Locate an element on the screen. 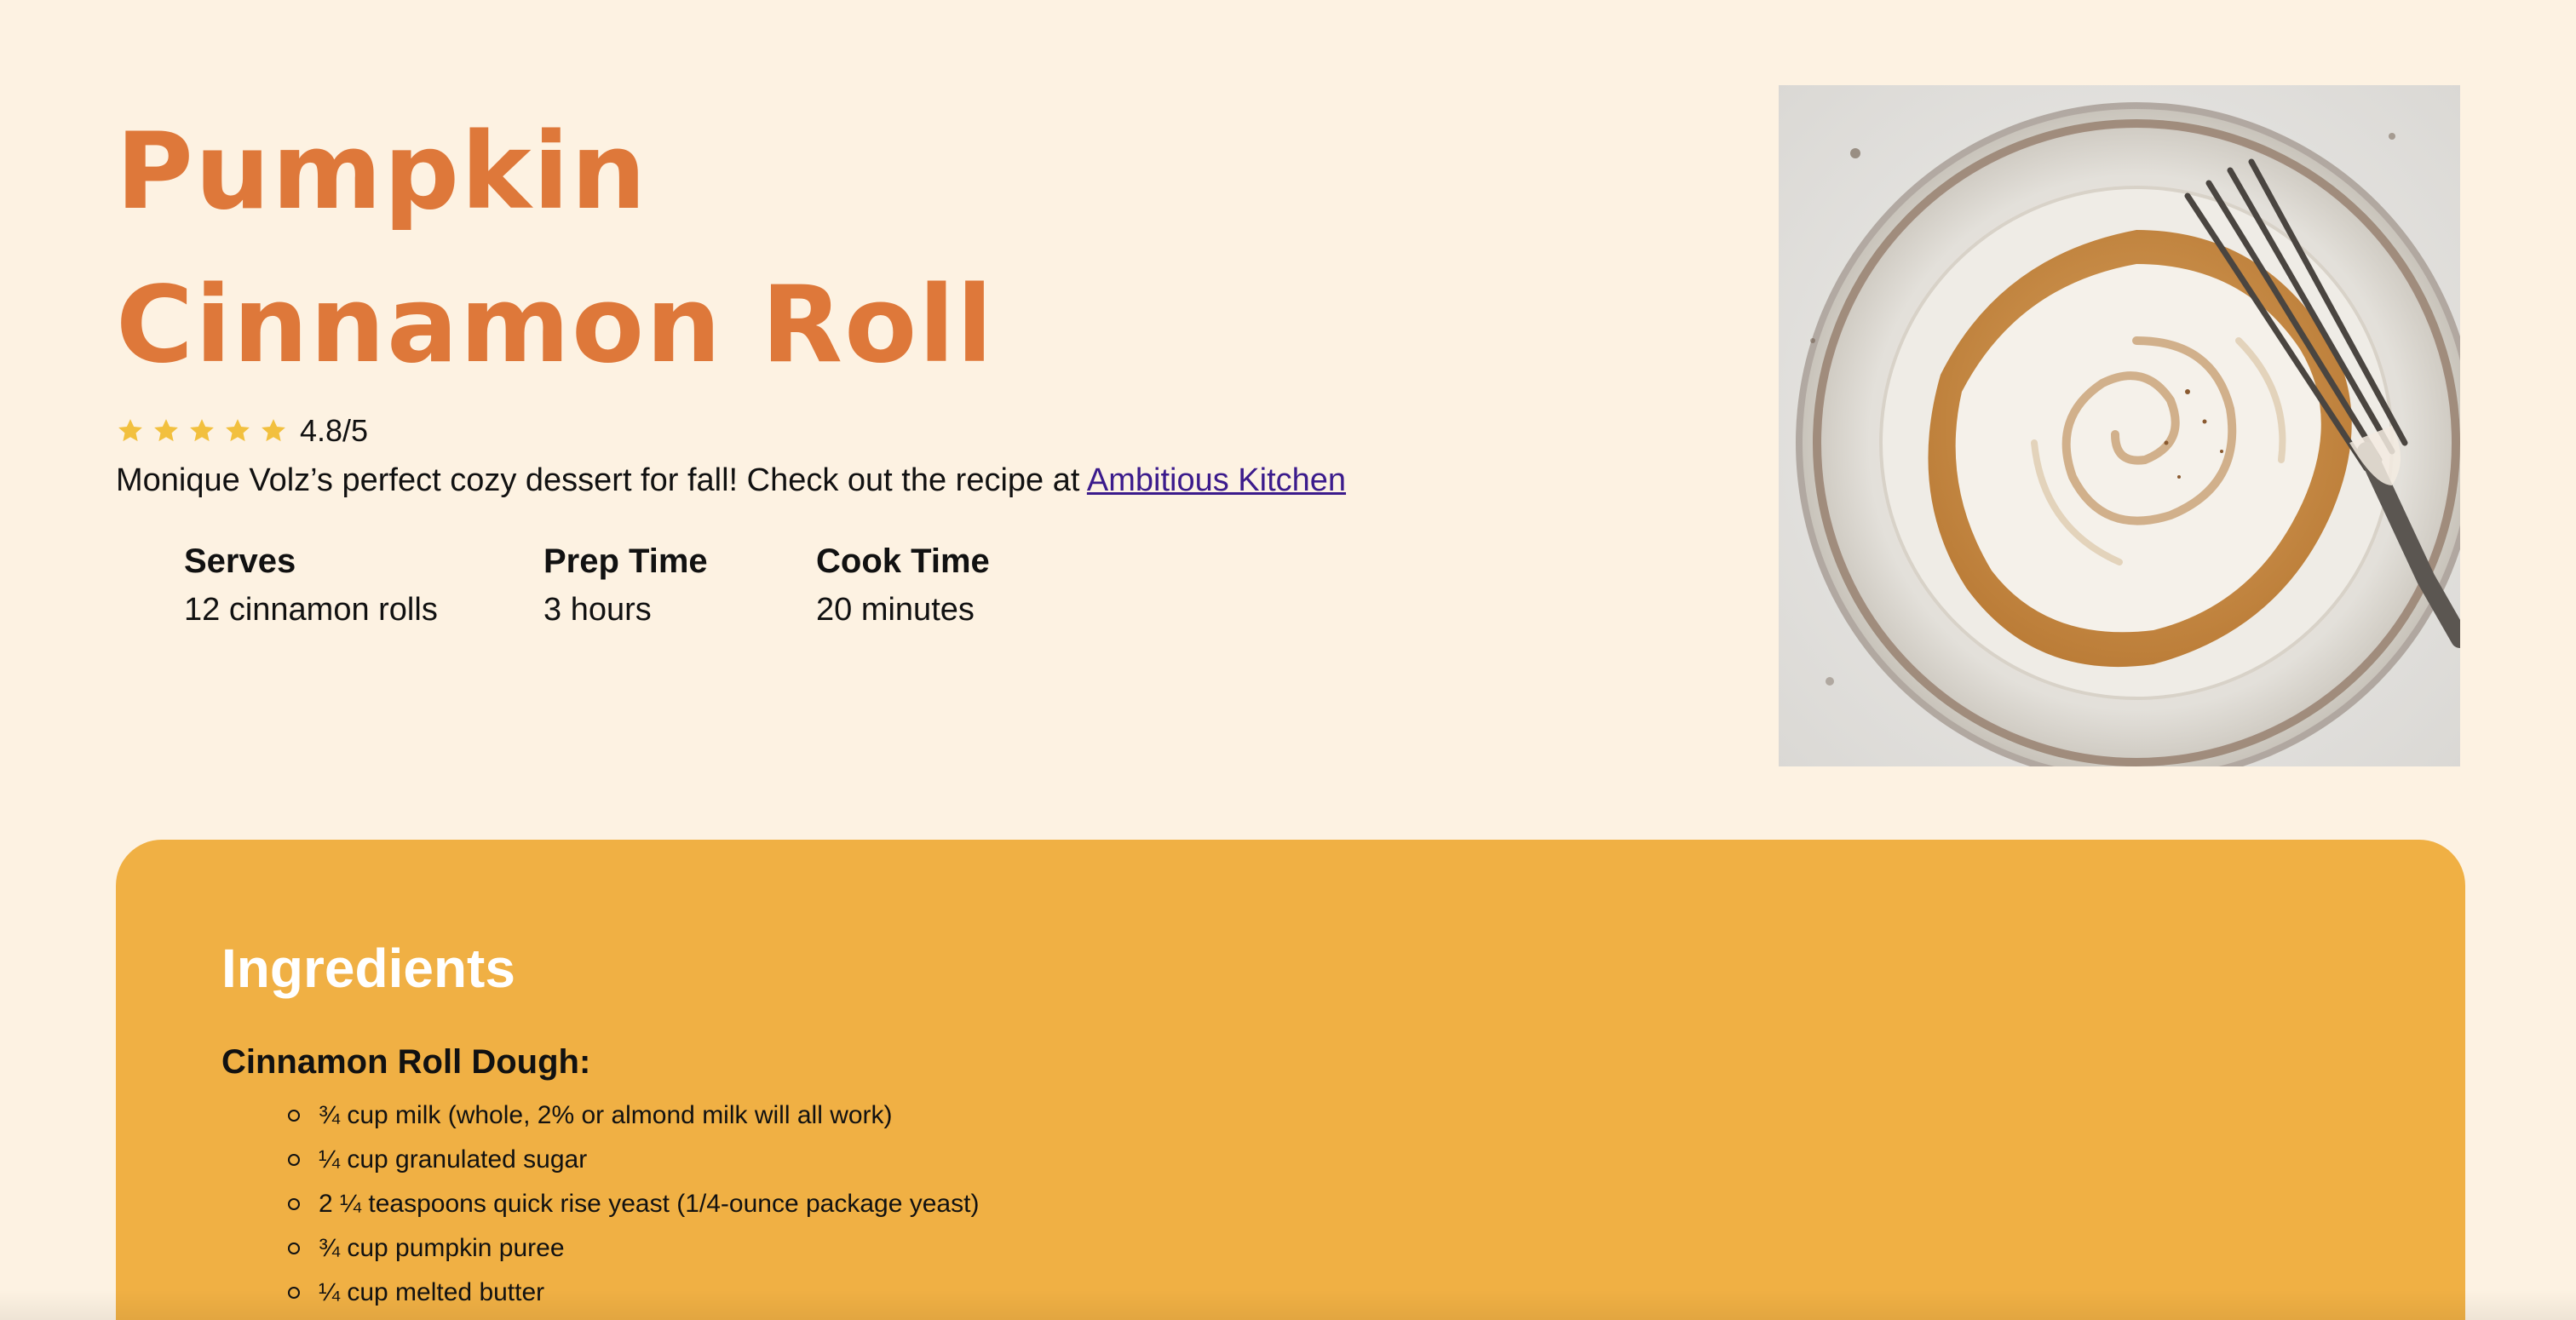 Image resolution: width=2576 pixels, height=1320 pixels. ingredient-text: ¼ cup granulated sugar is located at coordinates (454, 1159).